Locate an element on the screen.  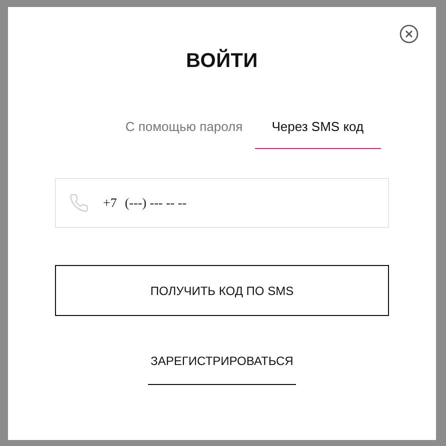
login-method-tab: С помощью пароля is located at coordinates (184, 132).